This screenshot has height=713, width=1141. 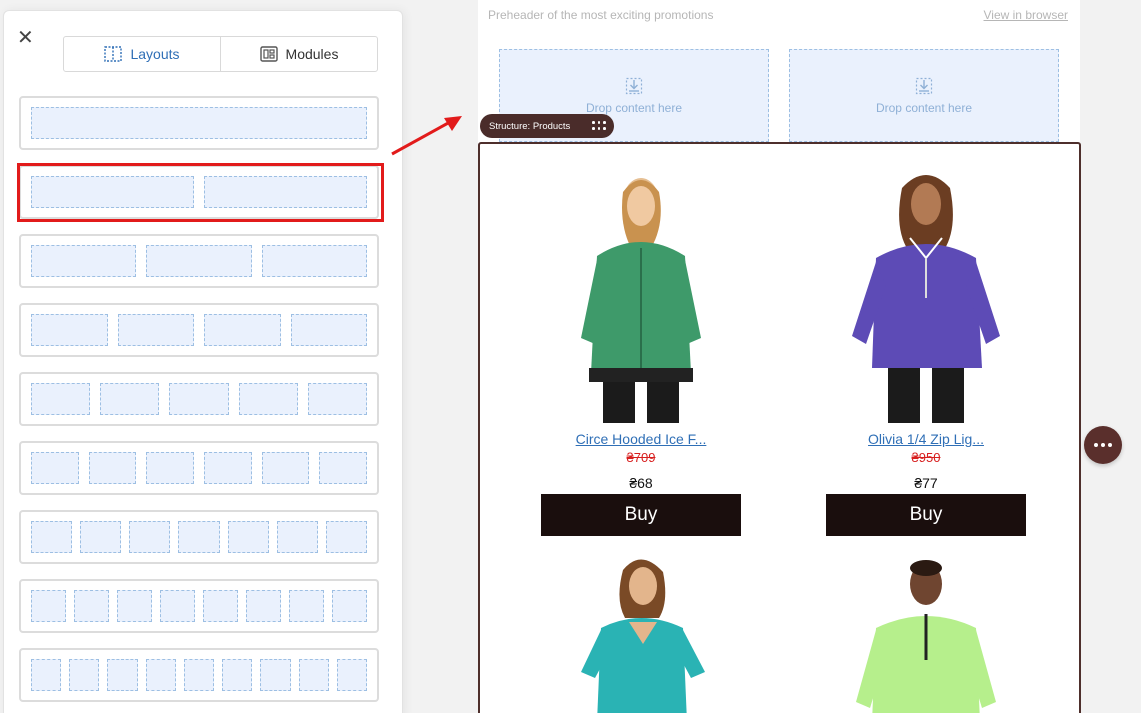 I want to click on drag-handle-icon, so click(x=599, y=126).